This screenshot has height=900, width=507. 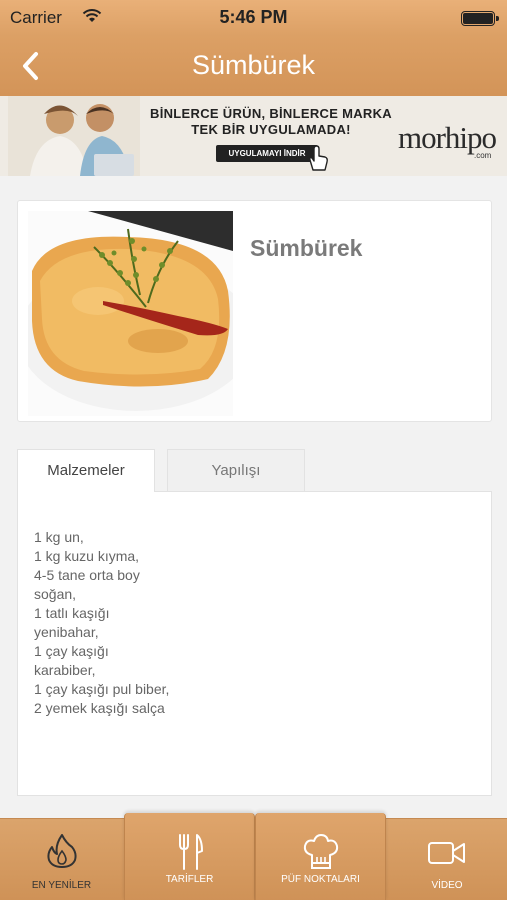 I want to click on tabbar-item-en-yeniler: EN YENİLER, so click(x=61, y=859).